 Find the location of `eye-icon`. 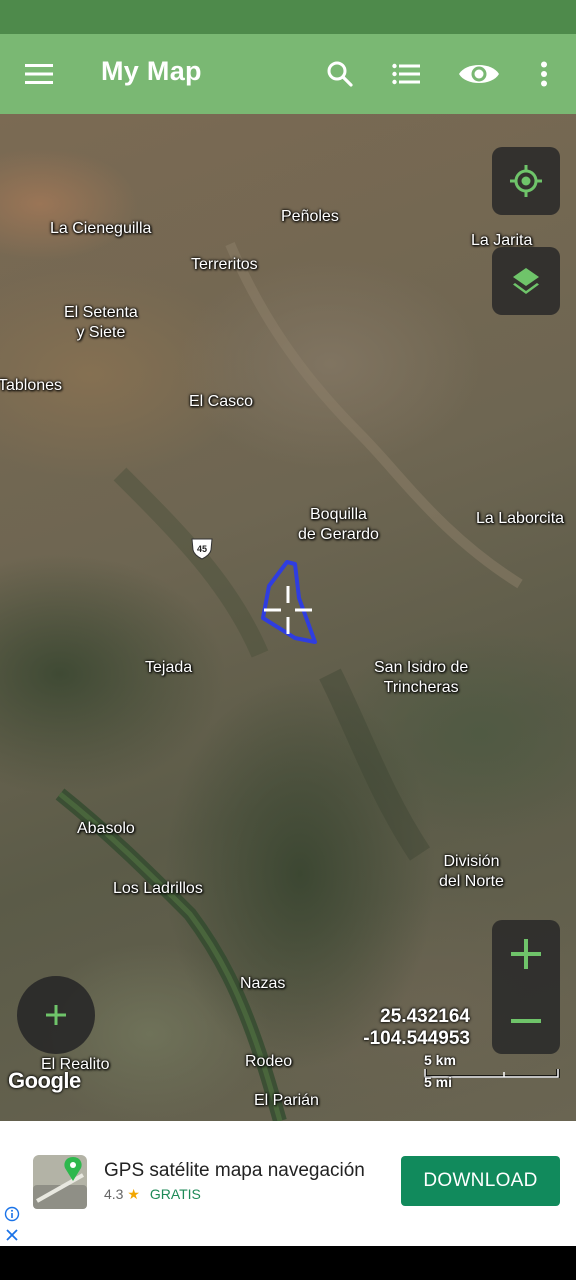

eye-icon is located at coordinates (479, 74).